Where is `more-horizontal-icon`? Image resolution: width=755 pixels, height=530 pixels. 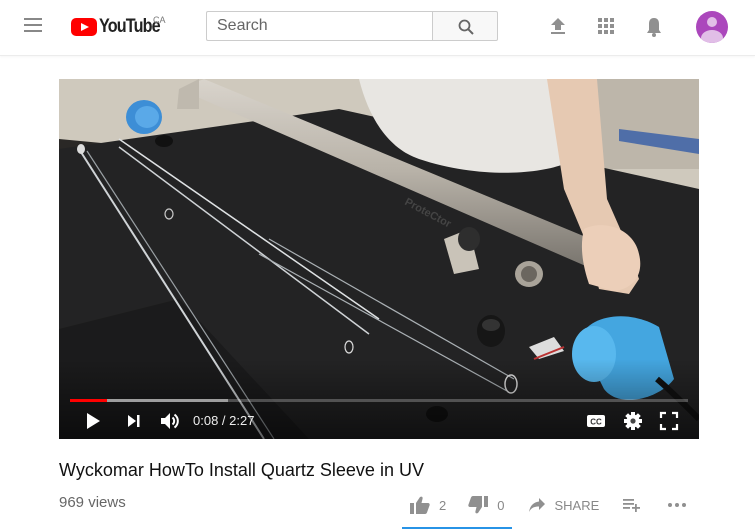
more-horizontal-icon is located at coordinates (677, 505).